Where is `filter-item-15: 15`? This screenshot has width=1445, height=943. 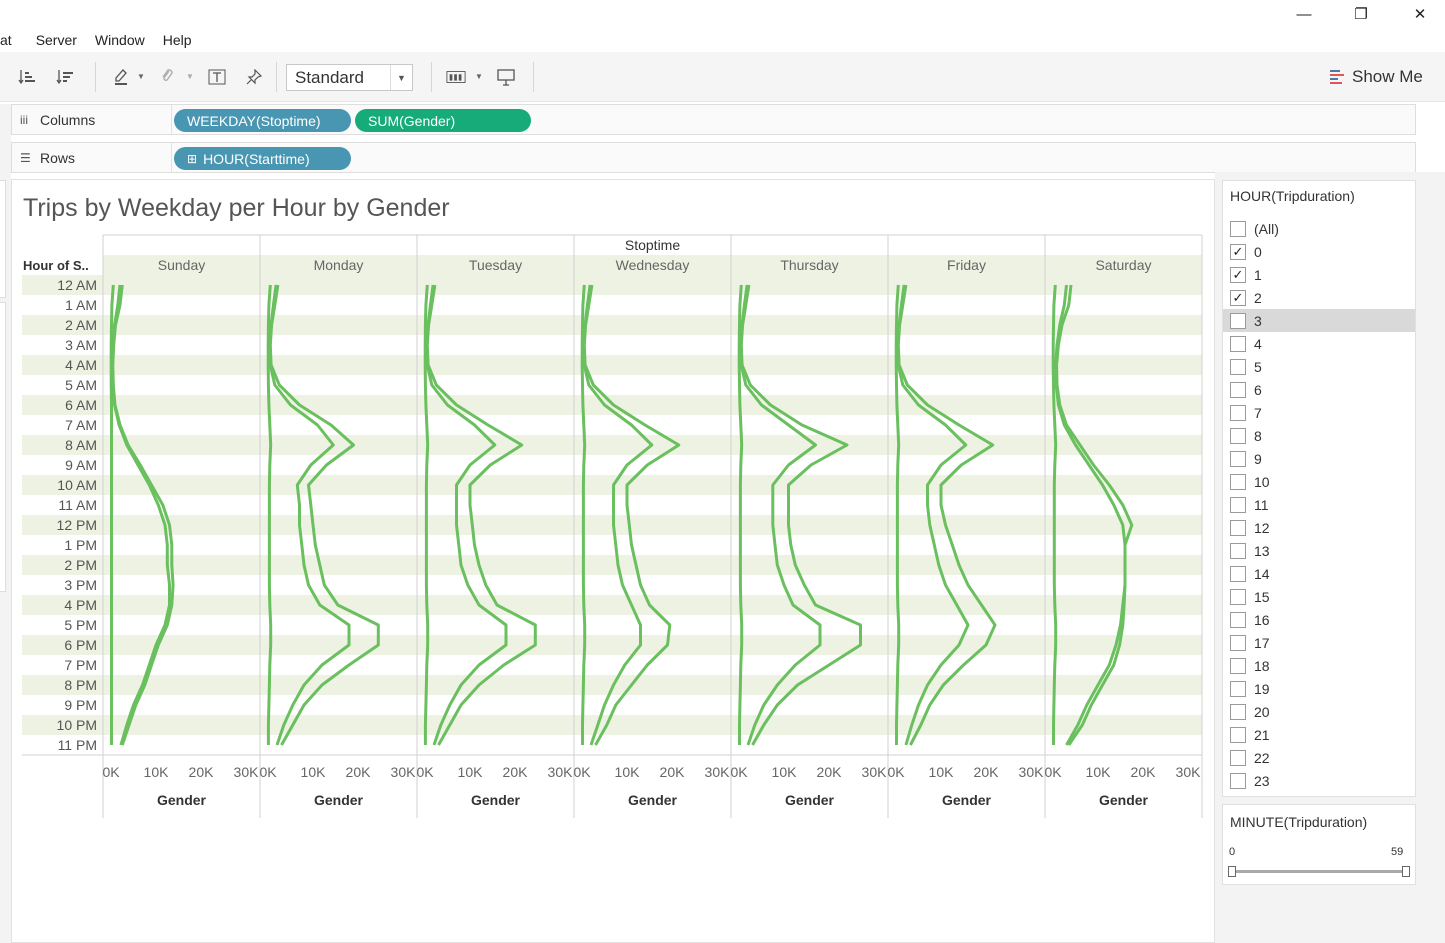
filter-item-15: 15 is located at coordinates (1319, 596).